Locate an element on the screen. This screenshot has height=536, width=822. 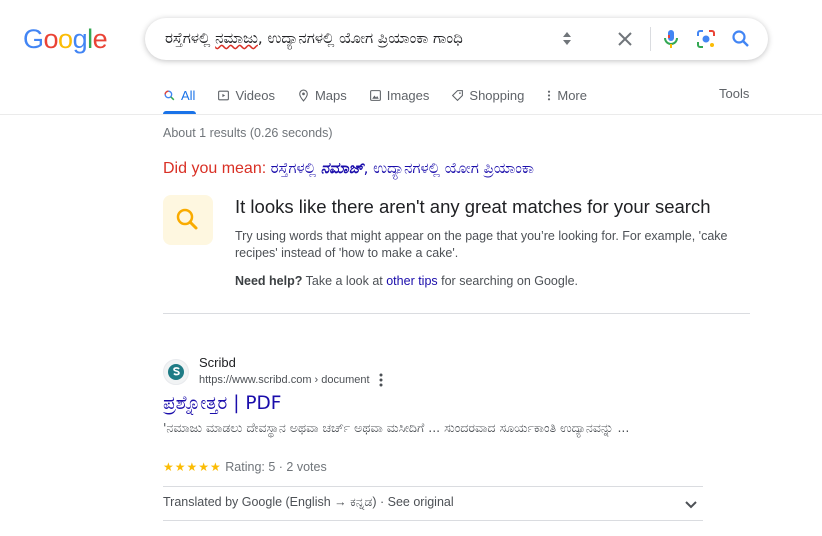
image-icon is located at coordinates (375, 95).